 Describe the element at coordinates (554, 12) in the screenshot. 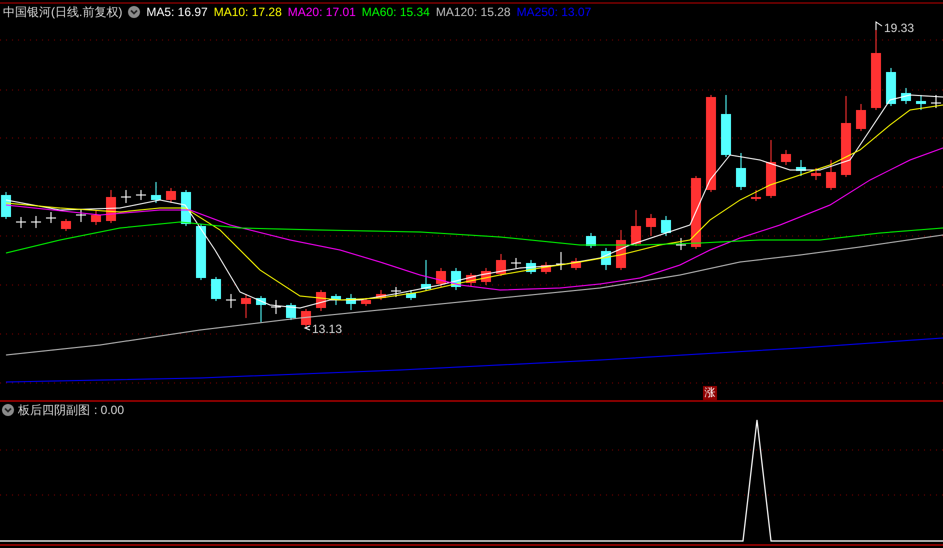

I see `indicator-value: MA250: 13.07` at that location.